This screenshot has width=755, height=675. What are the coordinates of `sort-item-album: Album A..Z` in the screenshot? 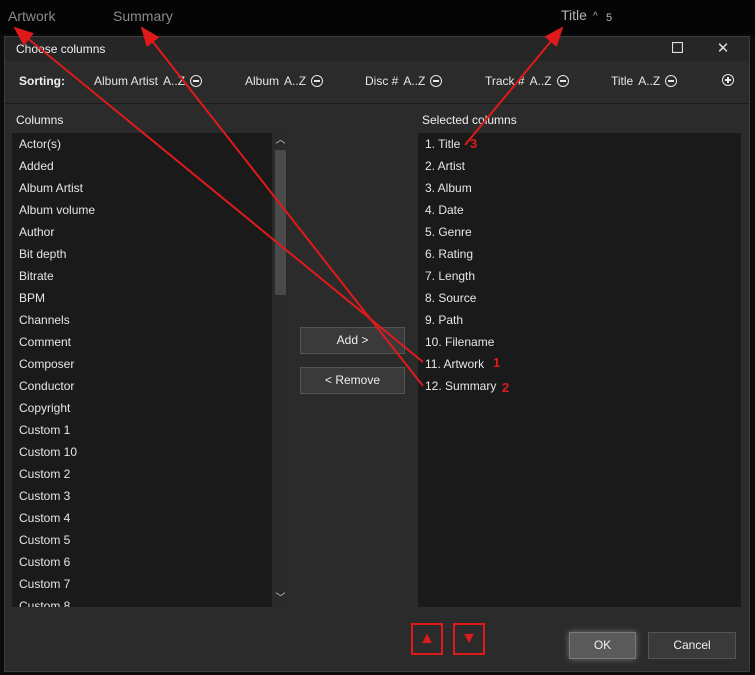 It's located at (284, 81).